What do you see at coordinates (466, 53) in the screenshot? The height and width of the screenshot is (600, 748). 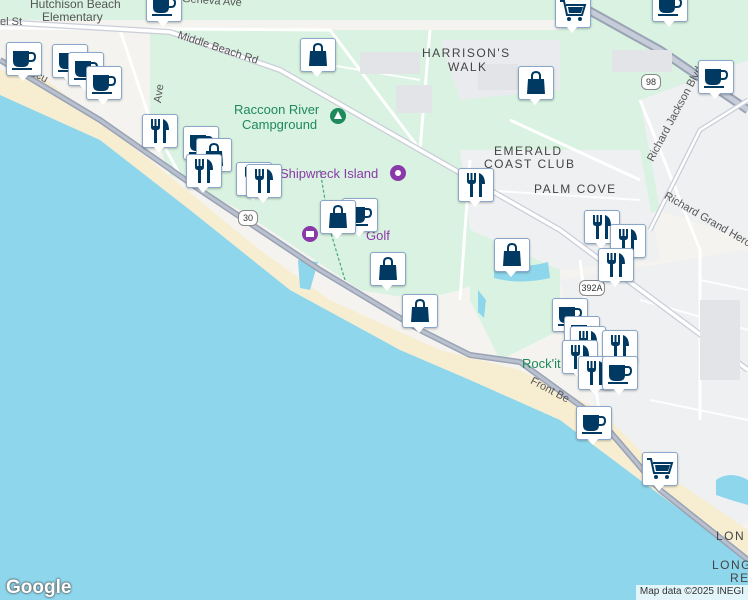 I see `label-harrisons-walk-1: HARRISON'S` at bounding box center [466, 53].